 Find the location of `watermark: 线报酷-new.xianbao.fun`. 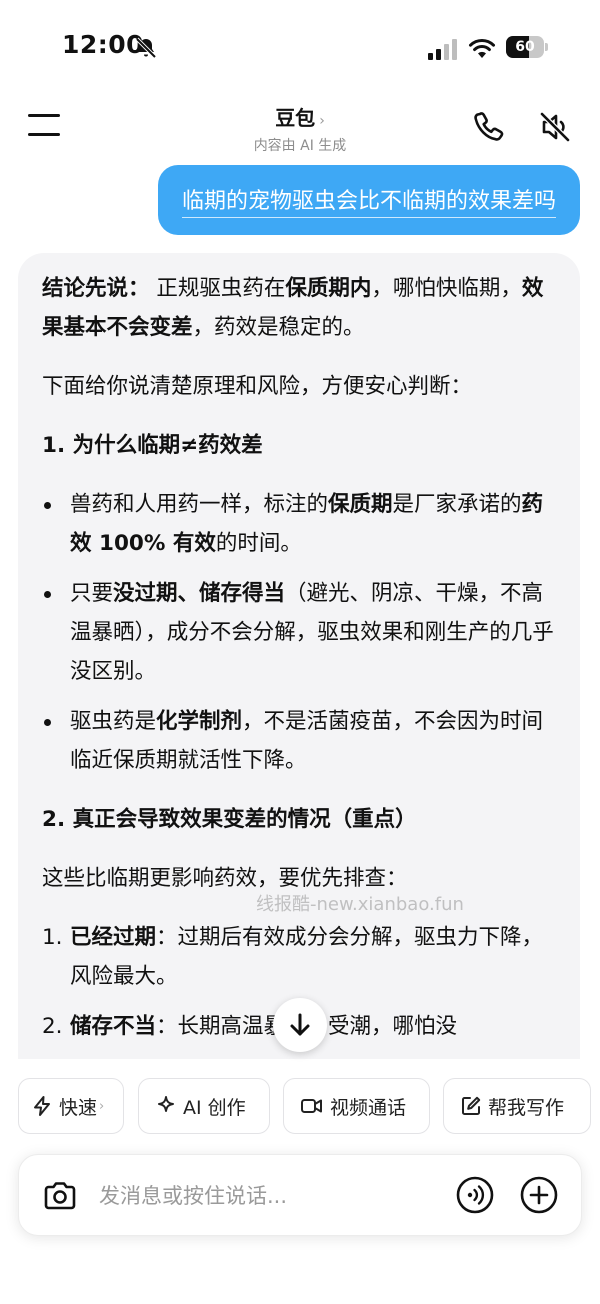

watermark: 线报酷-new.xianbao.fun is located at coordinates (360, 904).